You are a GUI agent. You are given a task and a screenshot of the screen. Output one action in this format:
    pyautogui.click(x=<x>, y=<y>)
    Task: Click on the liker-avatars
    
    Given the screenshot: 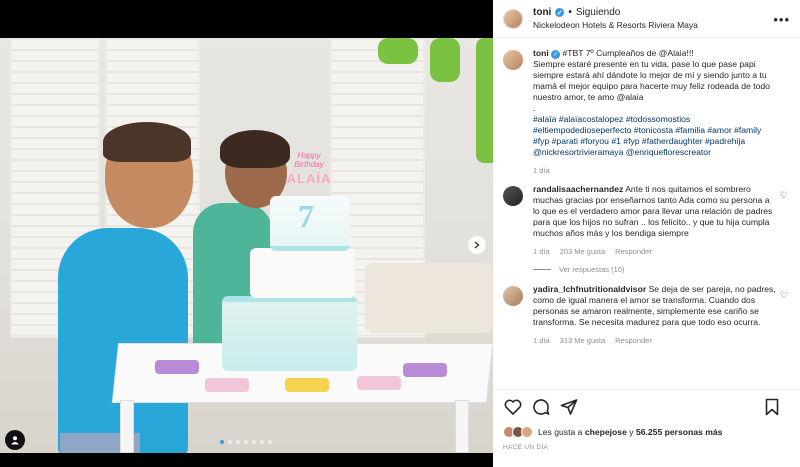 What is the action you would take?
    pyautogui.click(x=518, y=432)
    